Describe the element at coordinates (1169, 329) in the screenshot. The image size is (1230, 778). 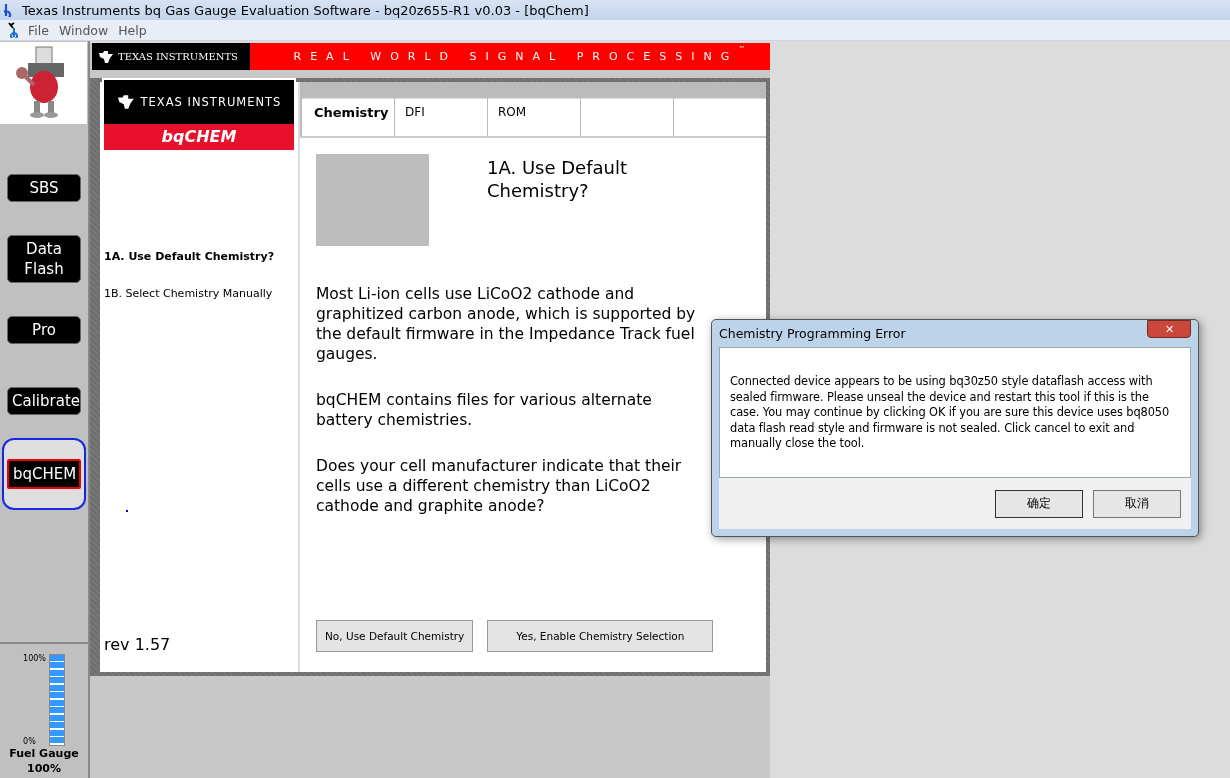
I see `close-button: ✕` at that location.